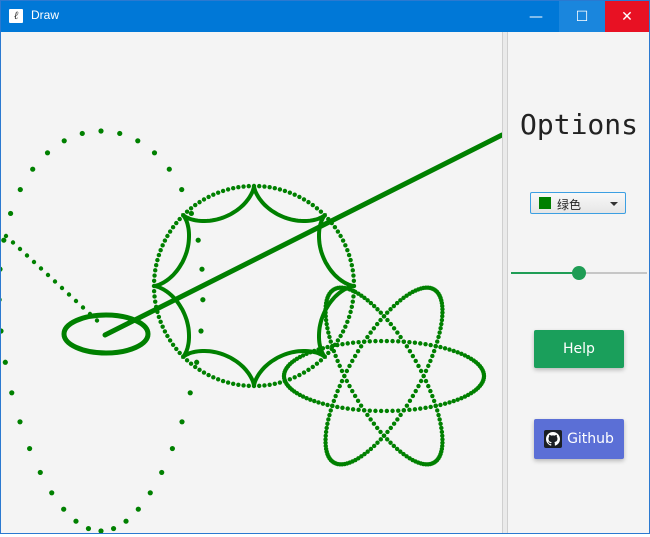 The width and height of the screenshot is (650, 537). Describe the element at coordinates (590, 439) in the screenshot. I see `github-button-label: Github` at that location.